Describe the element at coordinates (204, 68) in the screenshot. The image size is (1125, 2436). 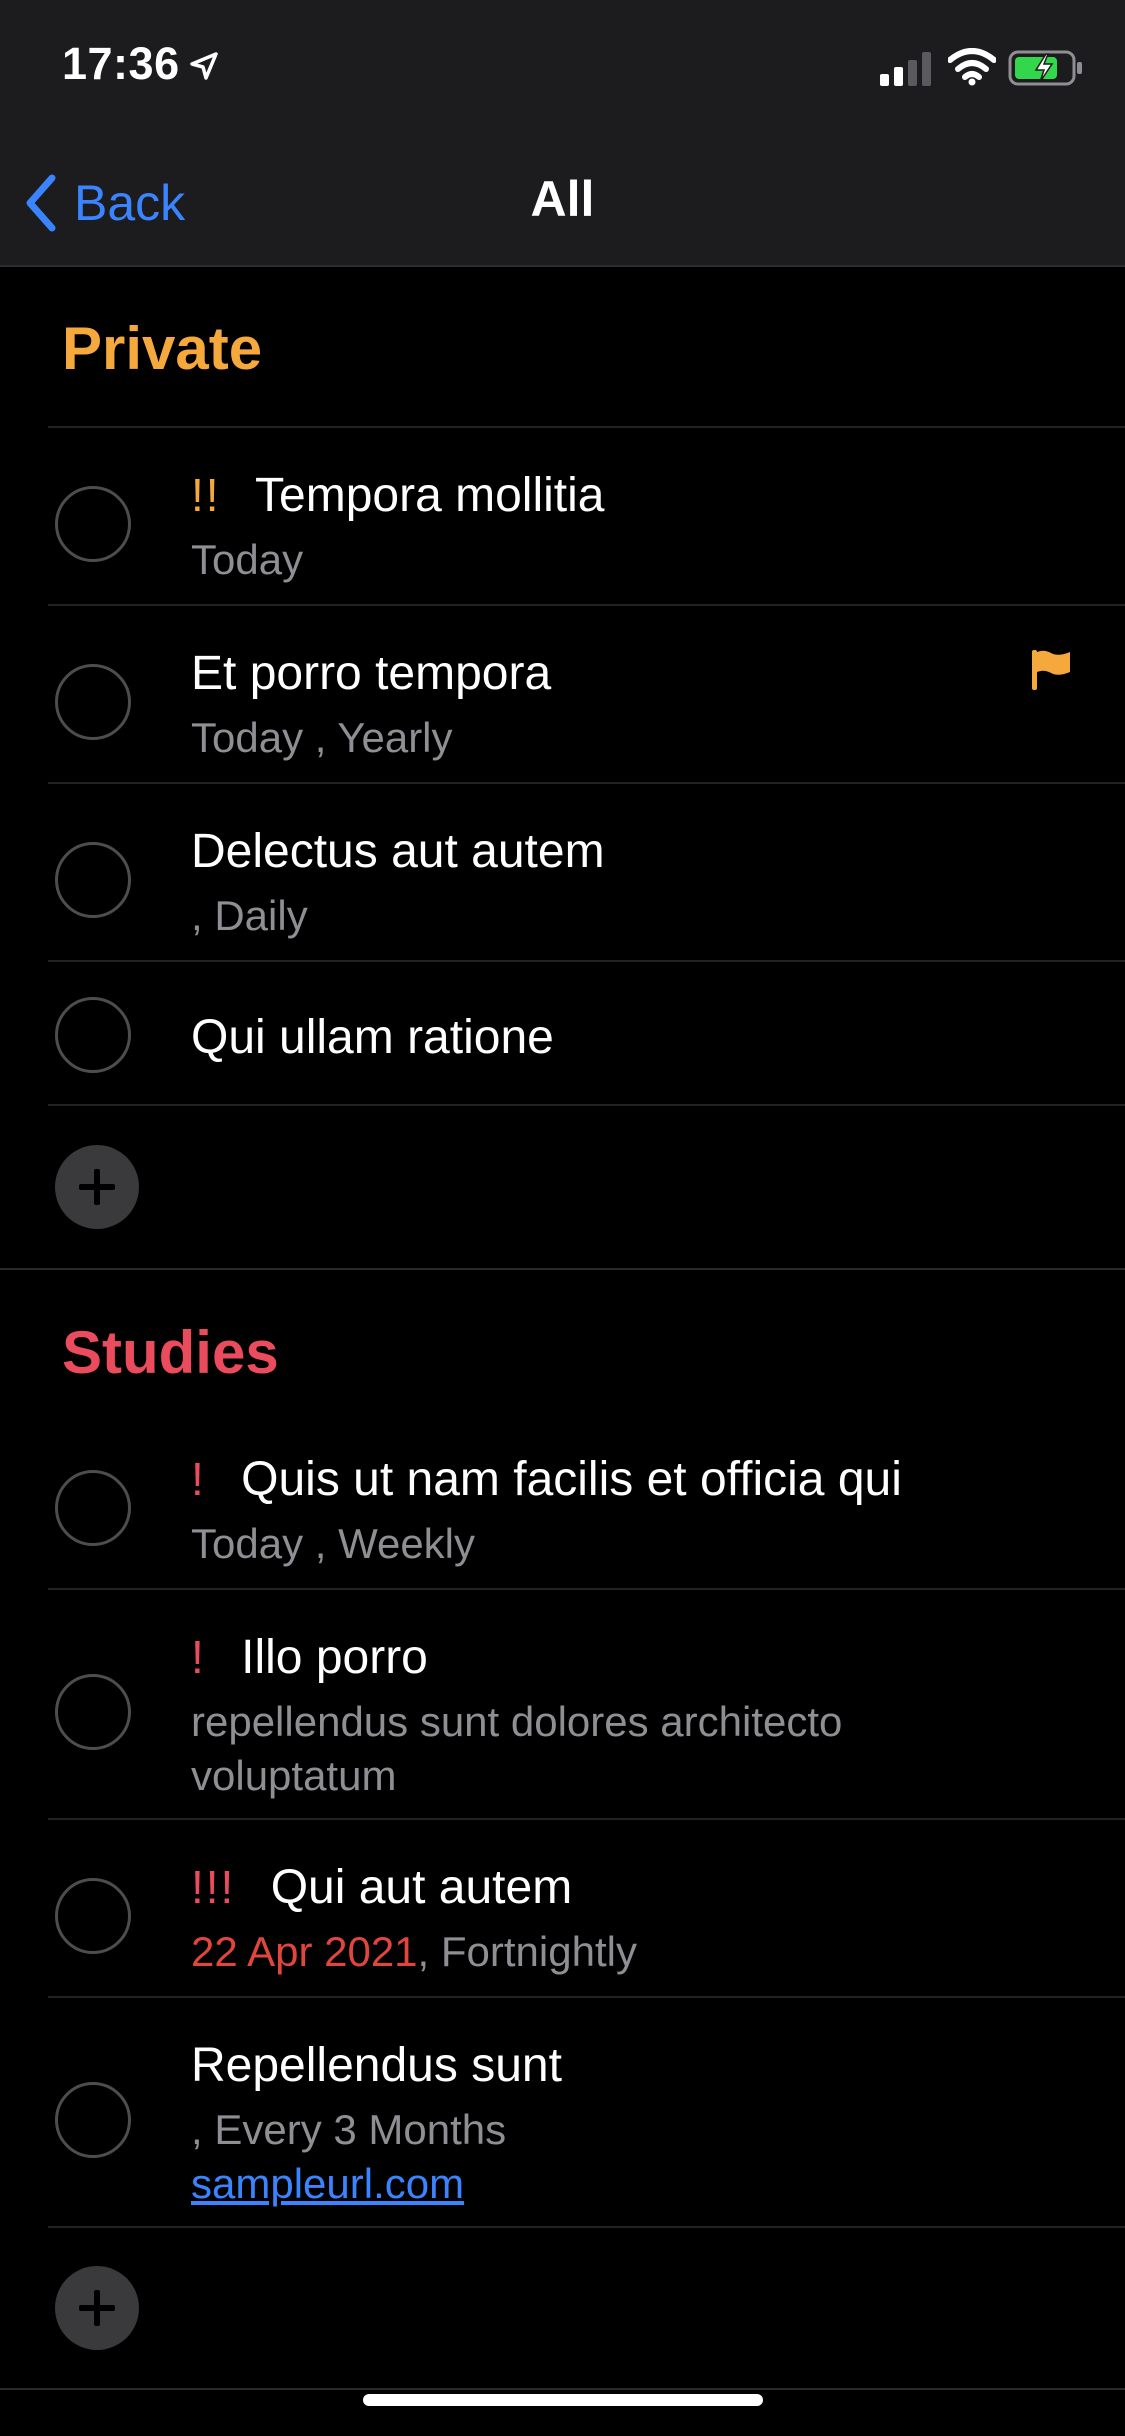
I see `location-arrow-icon` at that location.